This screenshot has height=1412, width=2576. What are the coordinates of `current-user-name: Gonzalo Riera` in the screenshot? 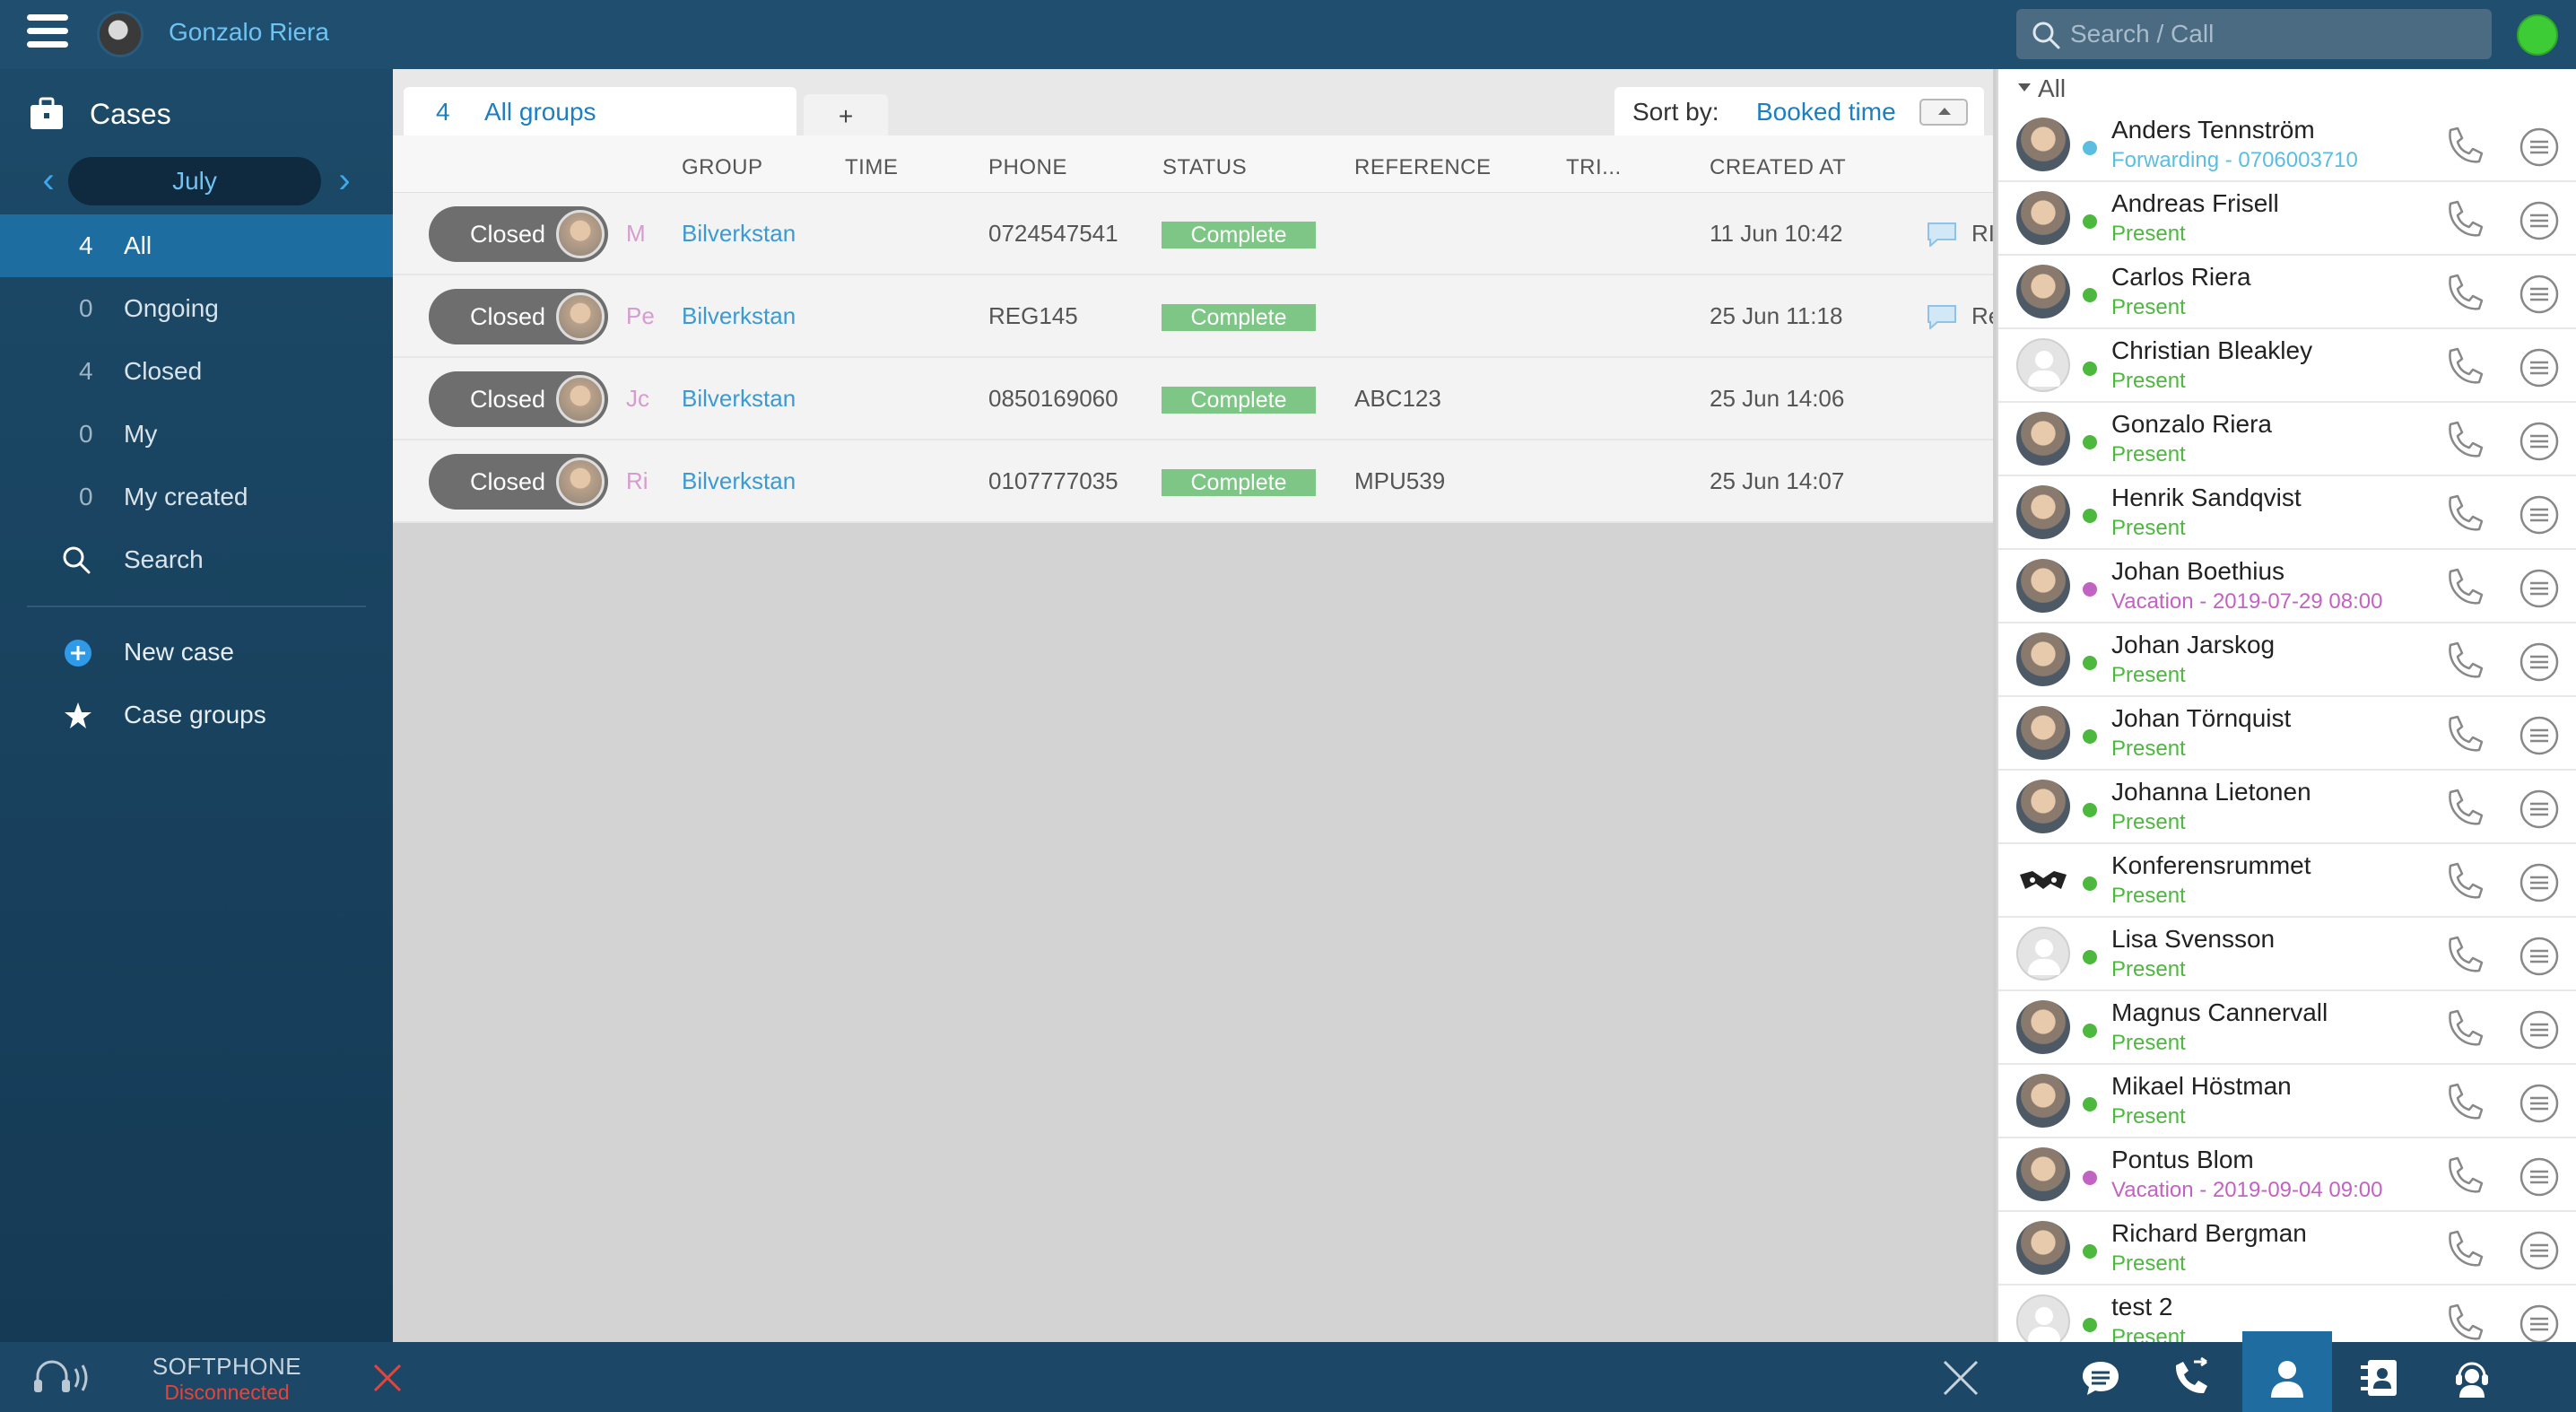 It's located at (249, 33).